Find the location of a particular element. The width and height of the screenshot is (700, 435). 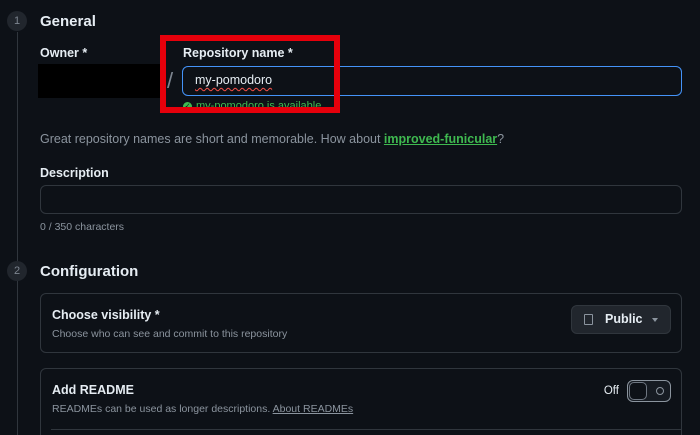

suggested-name-link: improved-funicular is located at coordinates (440, 139).